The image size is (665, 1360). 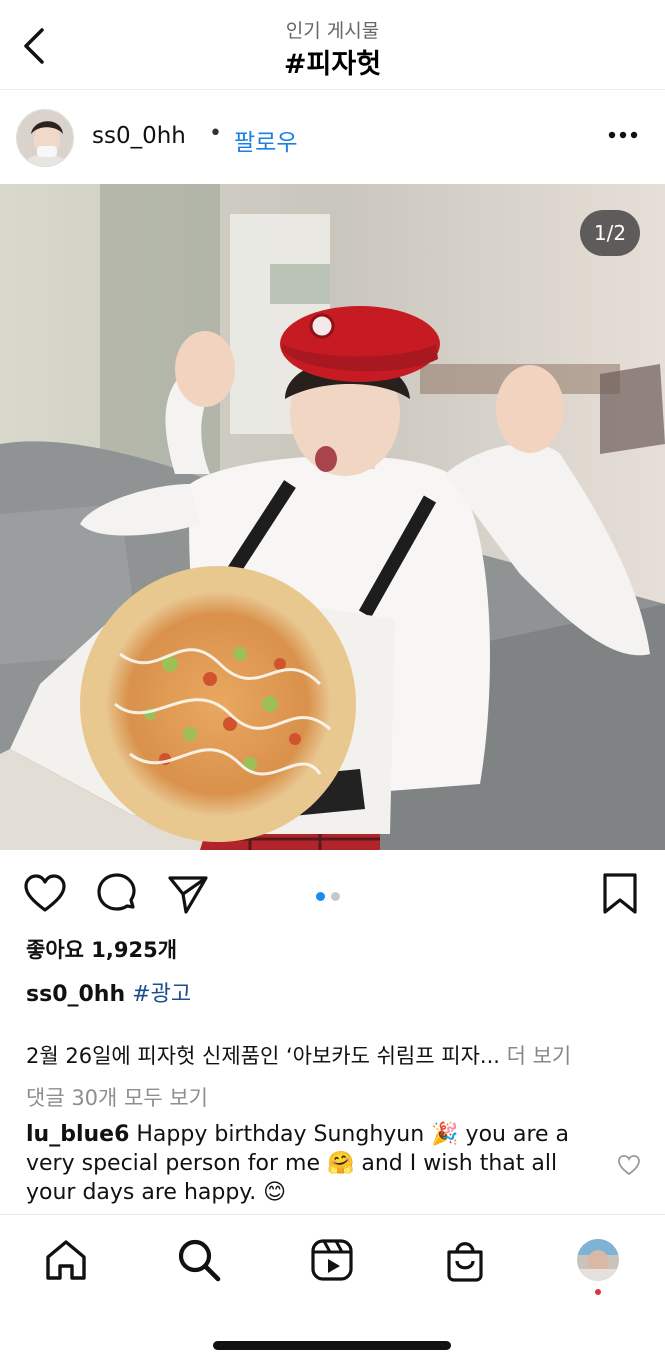 I want to click on post-username: ss0_0hh, so click(x=139, y=136).